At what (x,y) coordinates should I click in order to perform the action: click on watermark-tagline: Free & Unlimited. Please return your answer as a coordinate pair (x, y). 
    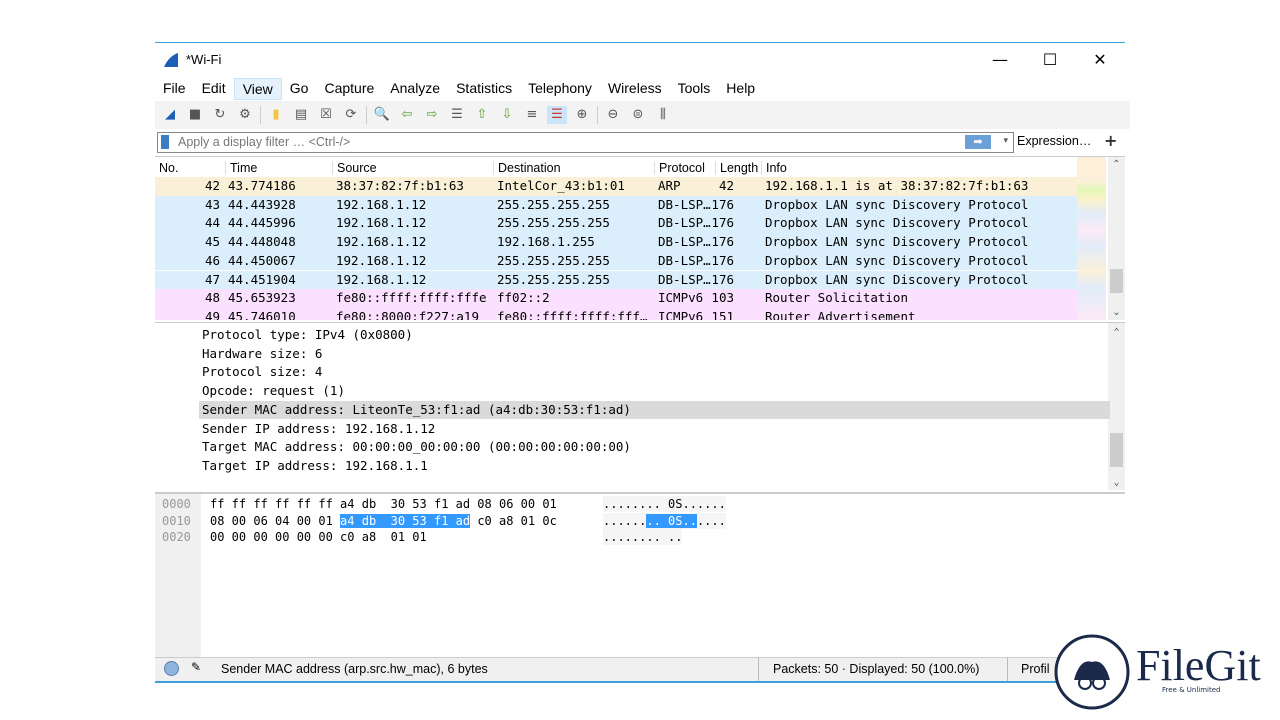
    Looking at the image, I should click on (1191, 690).